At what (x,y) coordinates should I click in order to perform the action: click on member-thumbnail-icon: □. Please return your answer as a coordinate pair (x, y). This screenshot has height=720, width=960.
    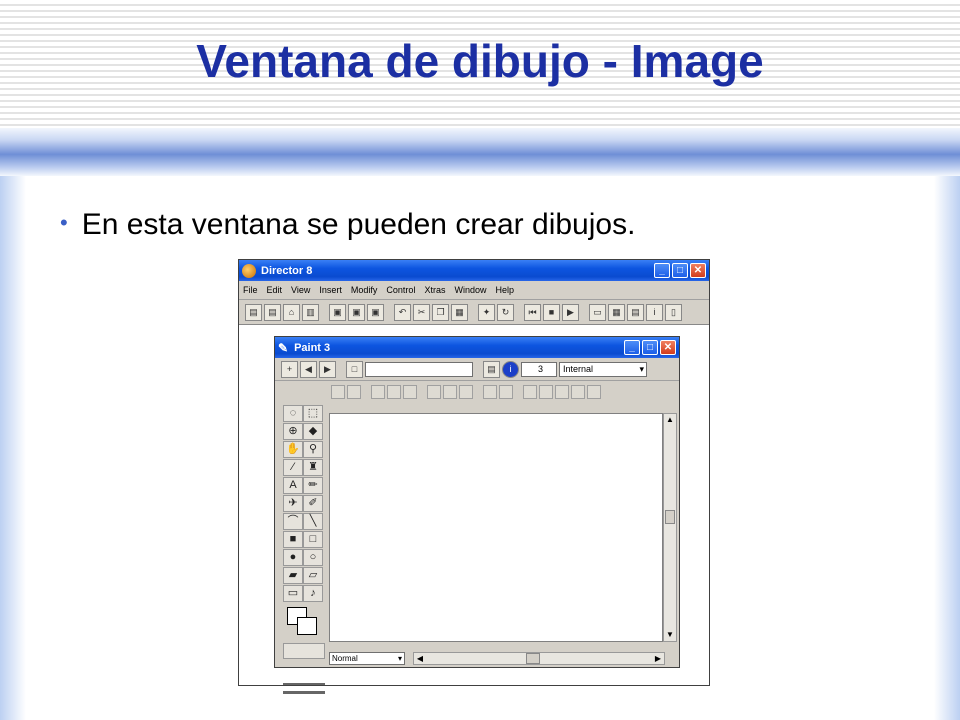
    Looking at the image, I should click on (354, 369).